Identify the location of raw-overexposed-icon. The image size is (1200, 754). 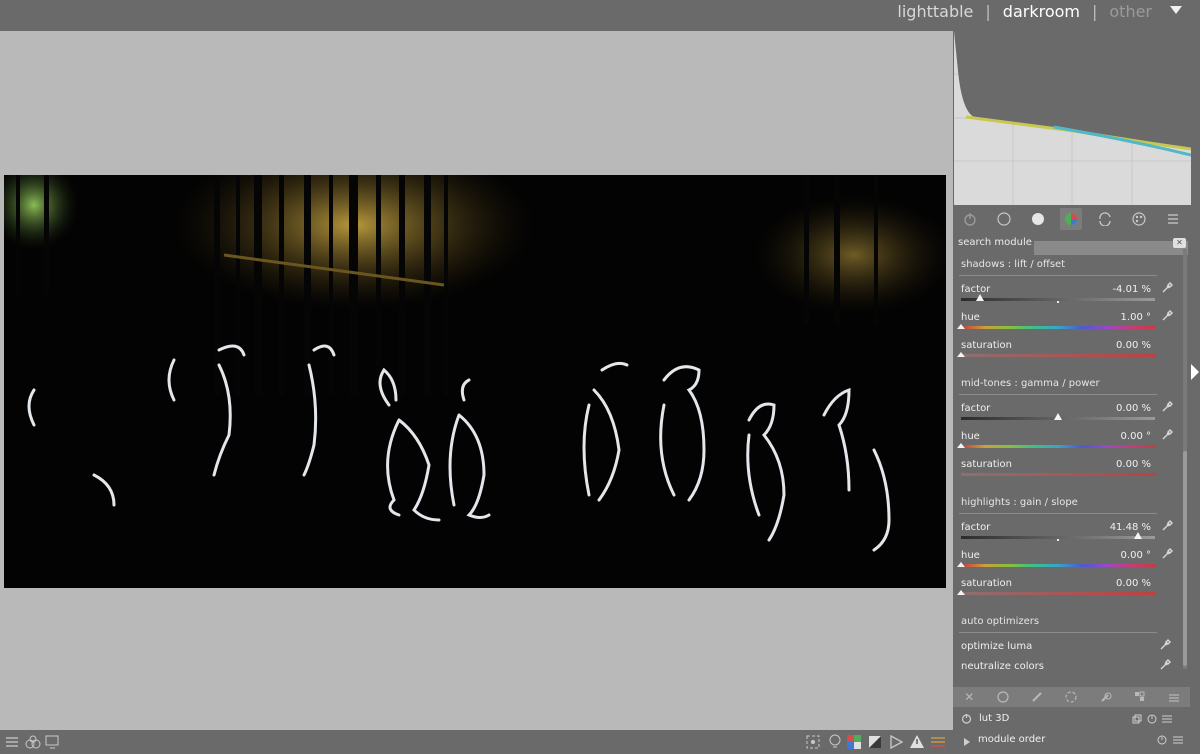
(938, 742).